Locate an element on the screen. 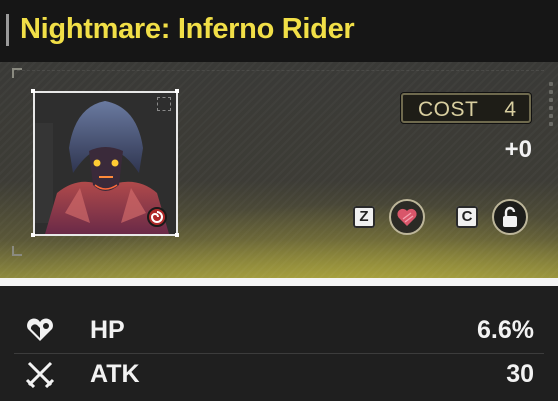 The image size is (558, 401). cost-badge: COST 4 is located at coordinates (466, 108).